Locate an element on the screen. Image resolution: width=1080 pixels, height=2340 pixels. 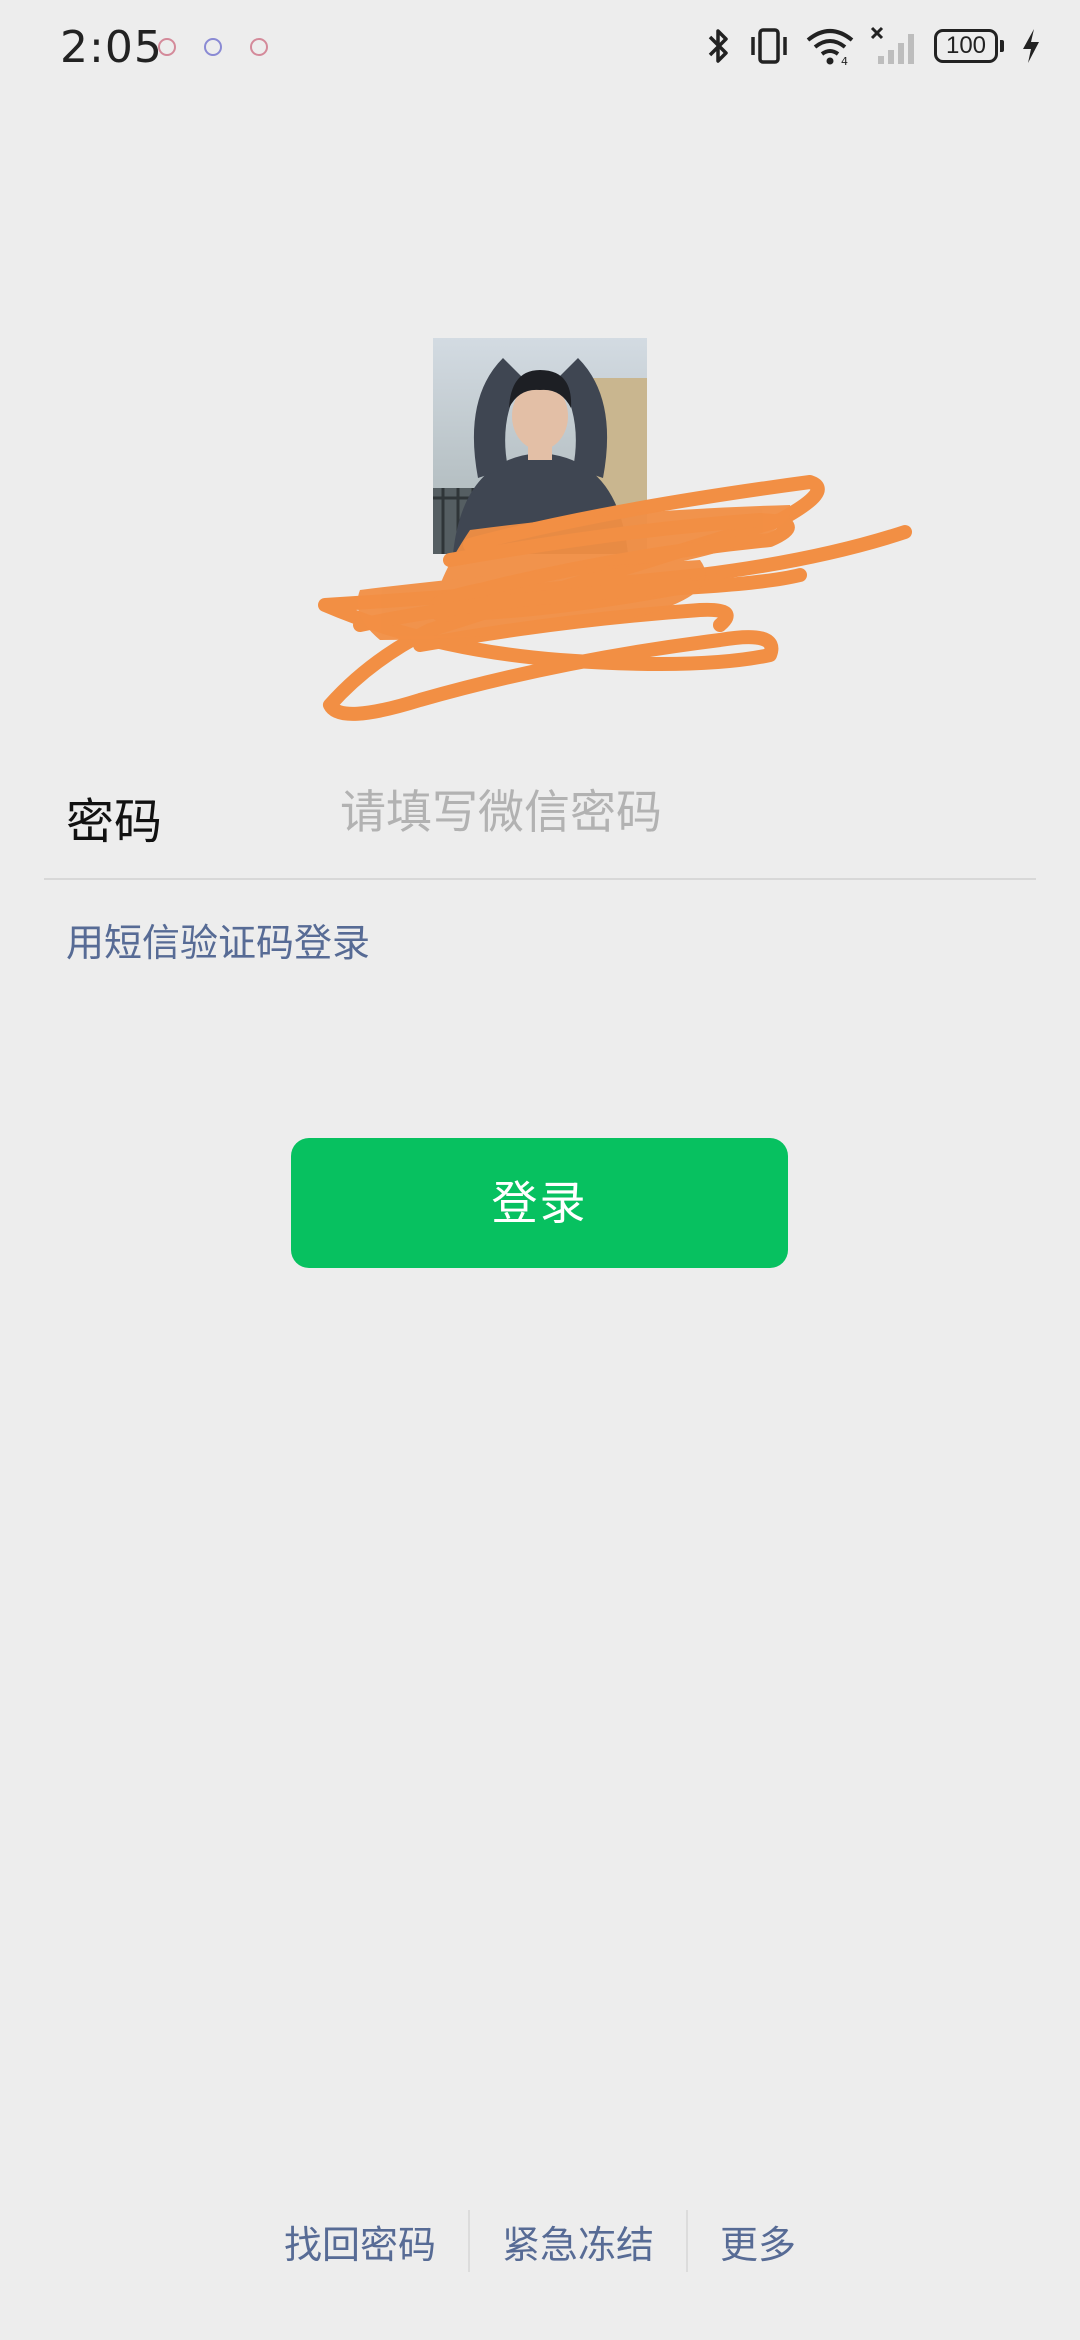
charging-icon is located at coordinates (1031, 46).